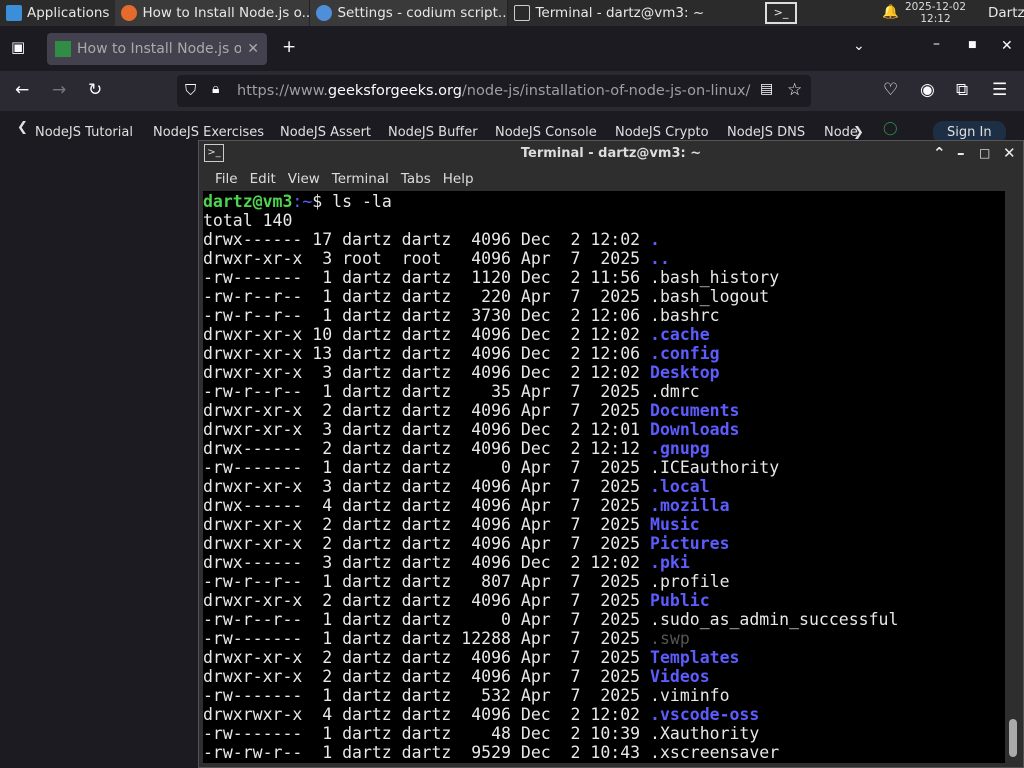 This screenshot has width=1024, height=768. I want to click on reload-icon: ↻, so click(95, 90).